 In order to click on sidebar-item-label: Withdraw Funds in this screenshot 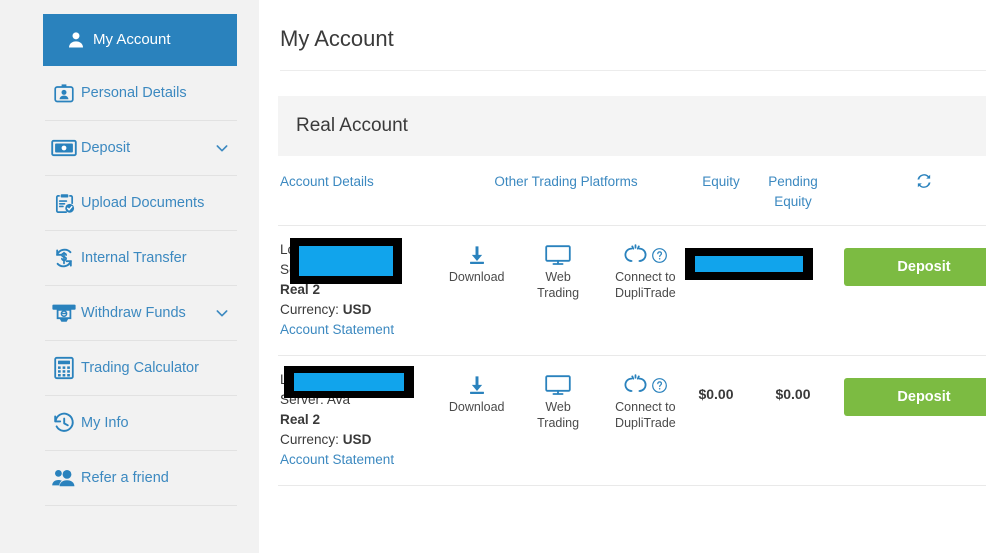, I will do `click(133, 312)`.